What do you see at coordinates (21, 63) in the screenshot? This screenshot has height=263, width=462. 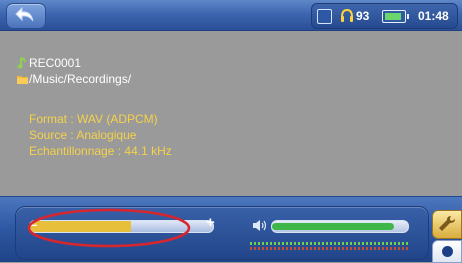 I see `music-note-icon` at bounding box center [21, 63].